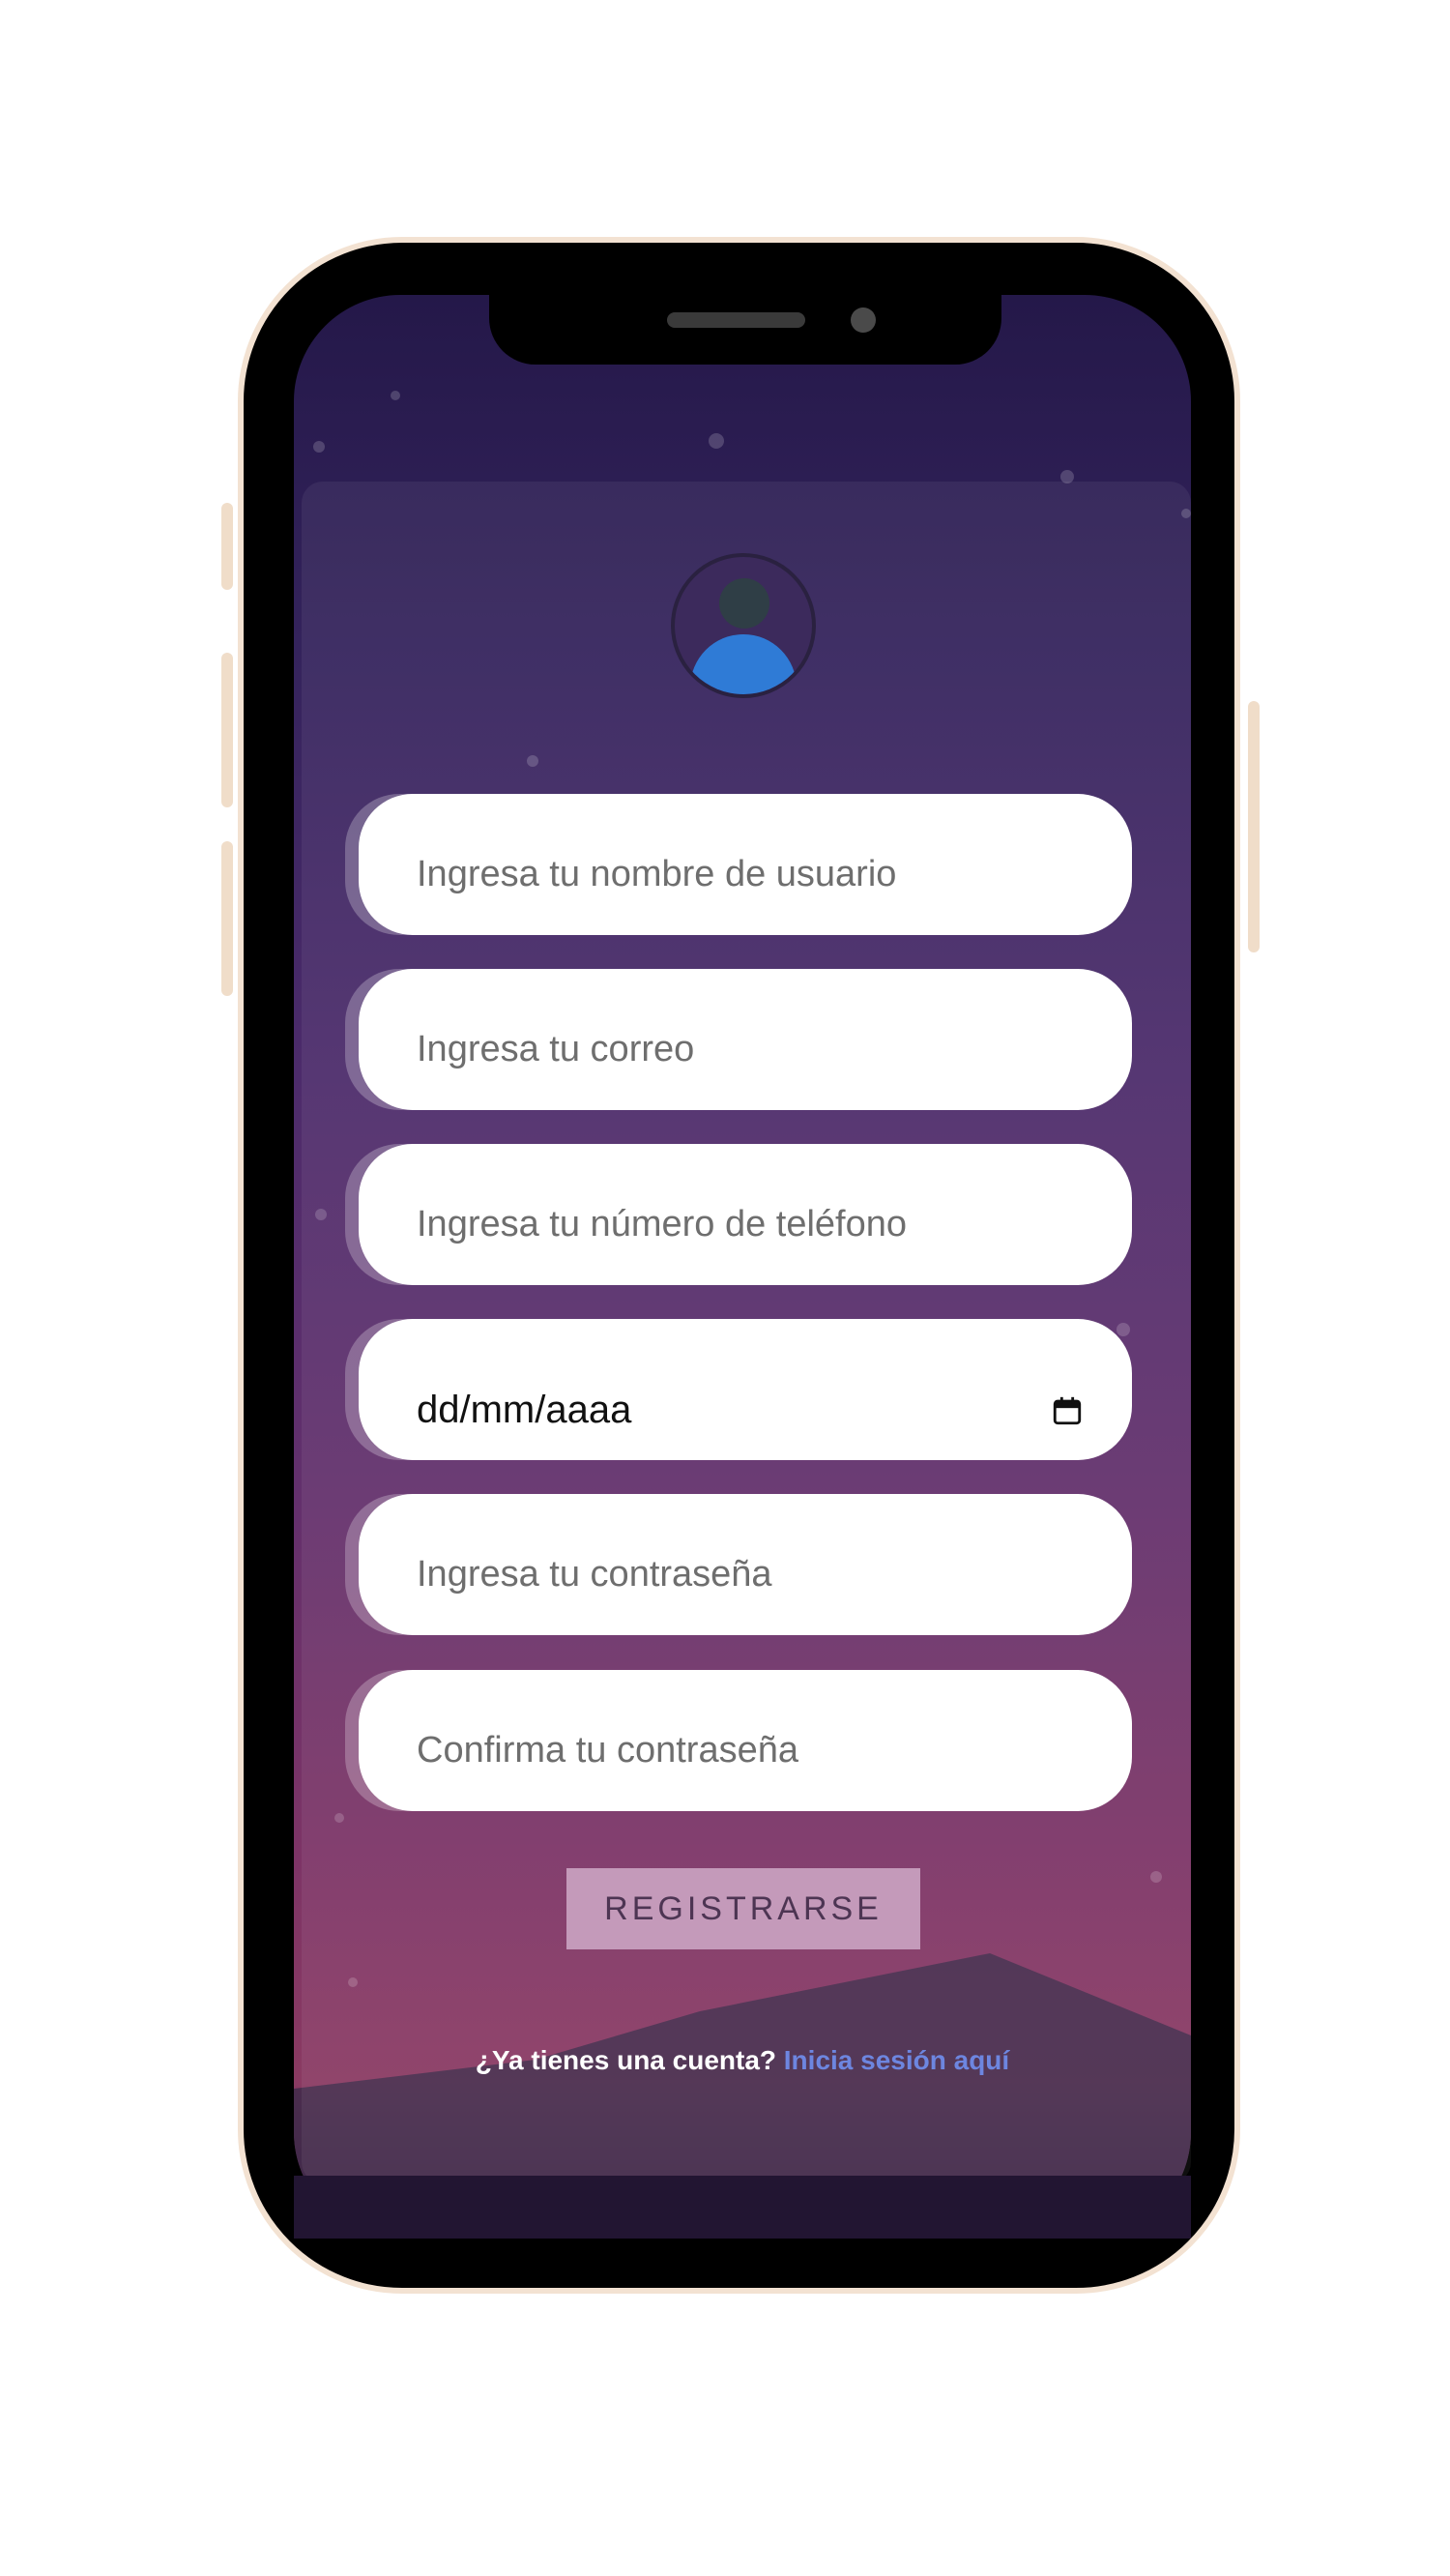  I want to click on login-link: Inicia sesión aquí, so click(897, 2060).